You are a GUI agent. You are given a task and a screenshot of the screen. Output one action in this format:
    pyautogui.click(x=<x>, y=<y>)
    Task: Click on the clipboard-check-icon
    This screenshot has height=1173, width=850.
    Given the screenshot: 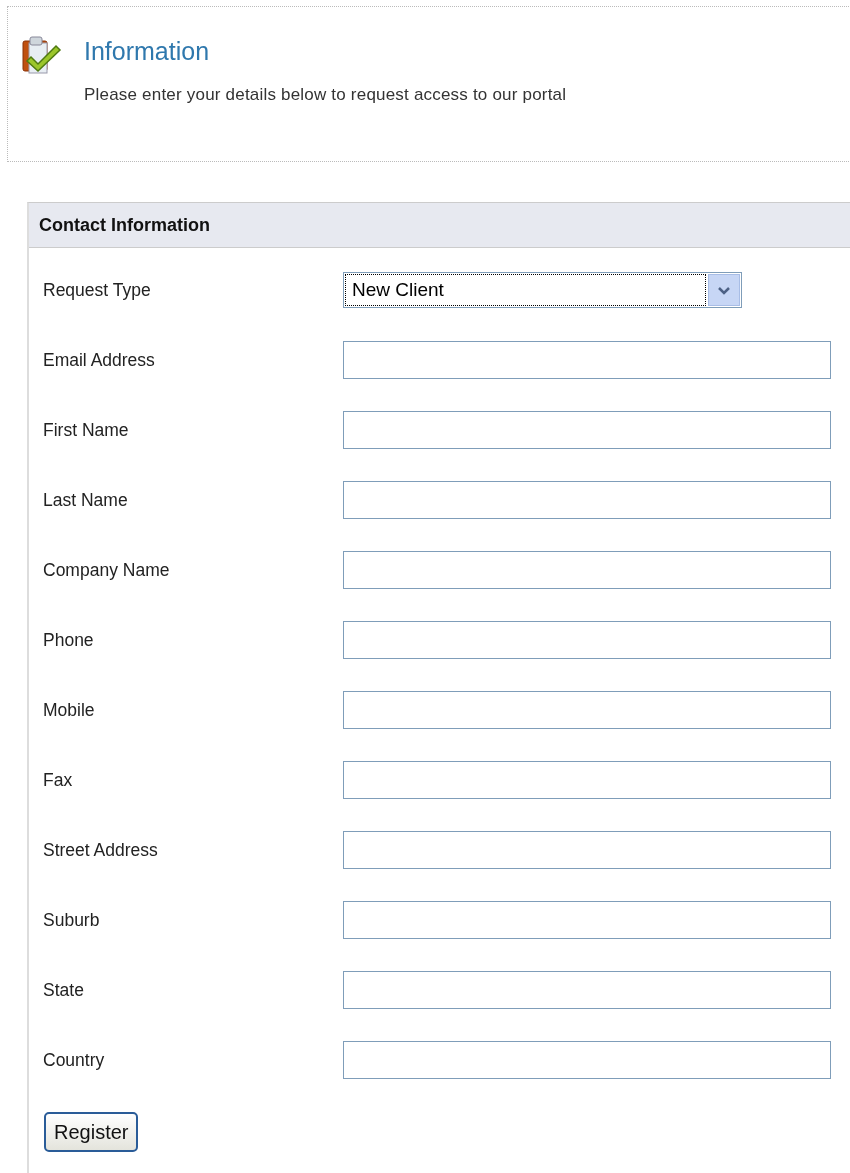 What is the action you would take?
    pyautogui.click(x=42, y=55)
    